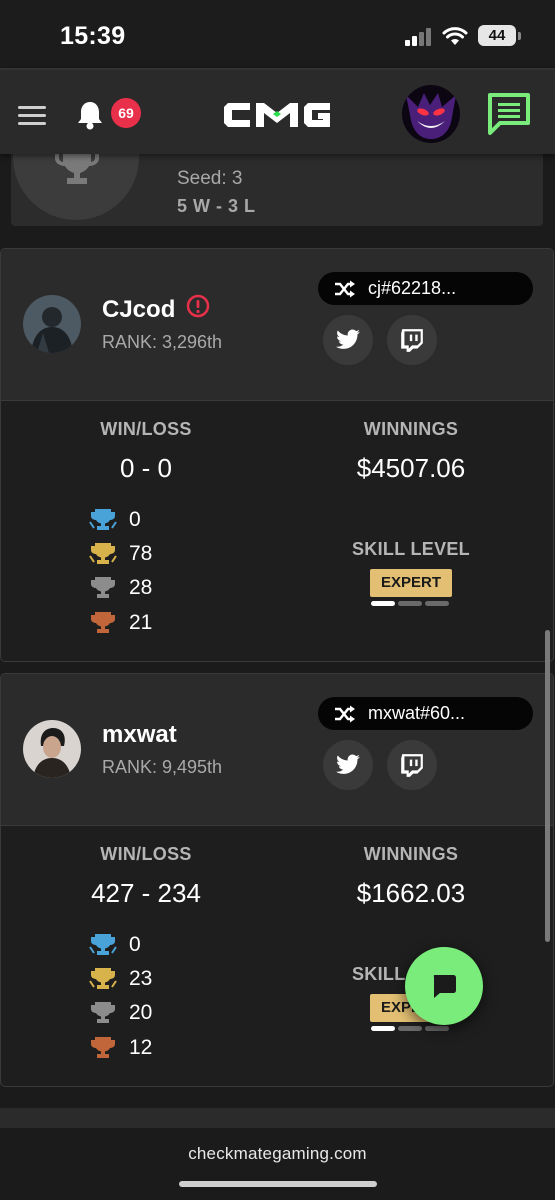 The width and height of the screenshot is (555, 1200). What do you see at coordinates (509, 114) in the screenshot?
I see `chat-icon` at bounding box center [509, 114].